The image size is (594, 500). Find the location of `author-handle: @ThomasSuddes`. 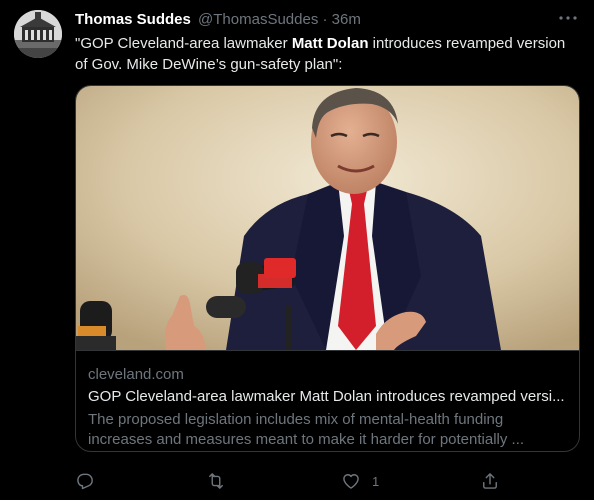

author-handle: @ThomasSuddes is located at coordinates (258, 19).